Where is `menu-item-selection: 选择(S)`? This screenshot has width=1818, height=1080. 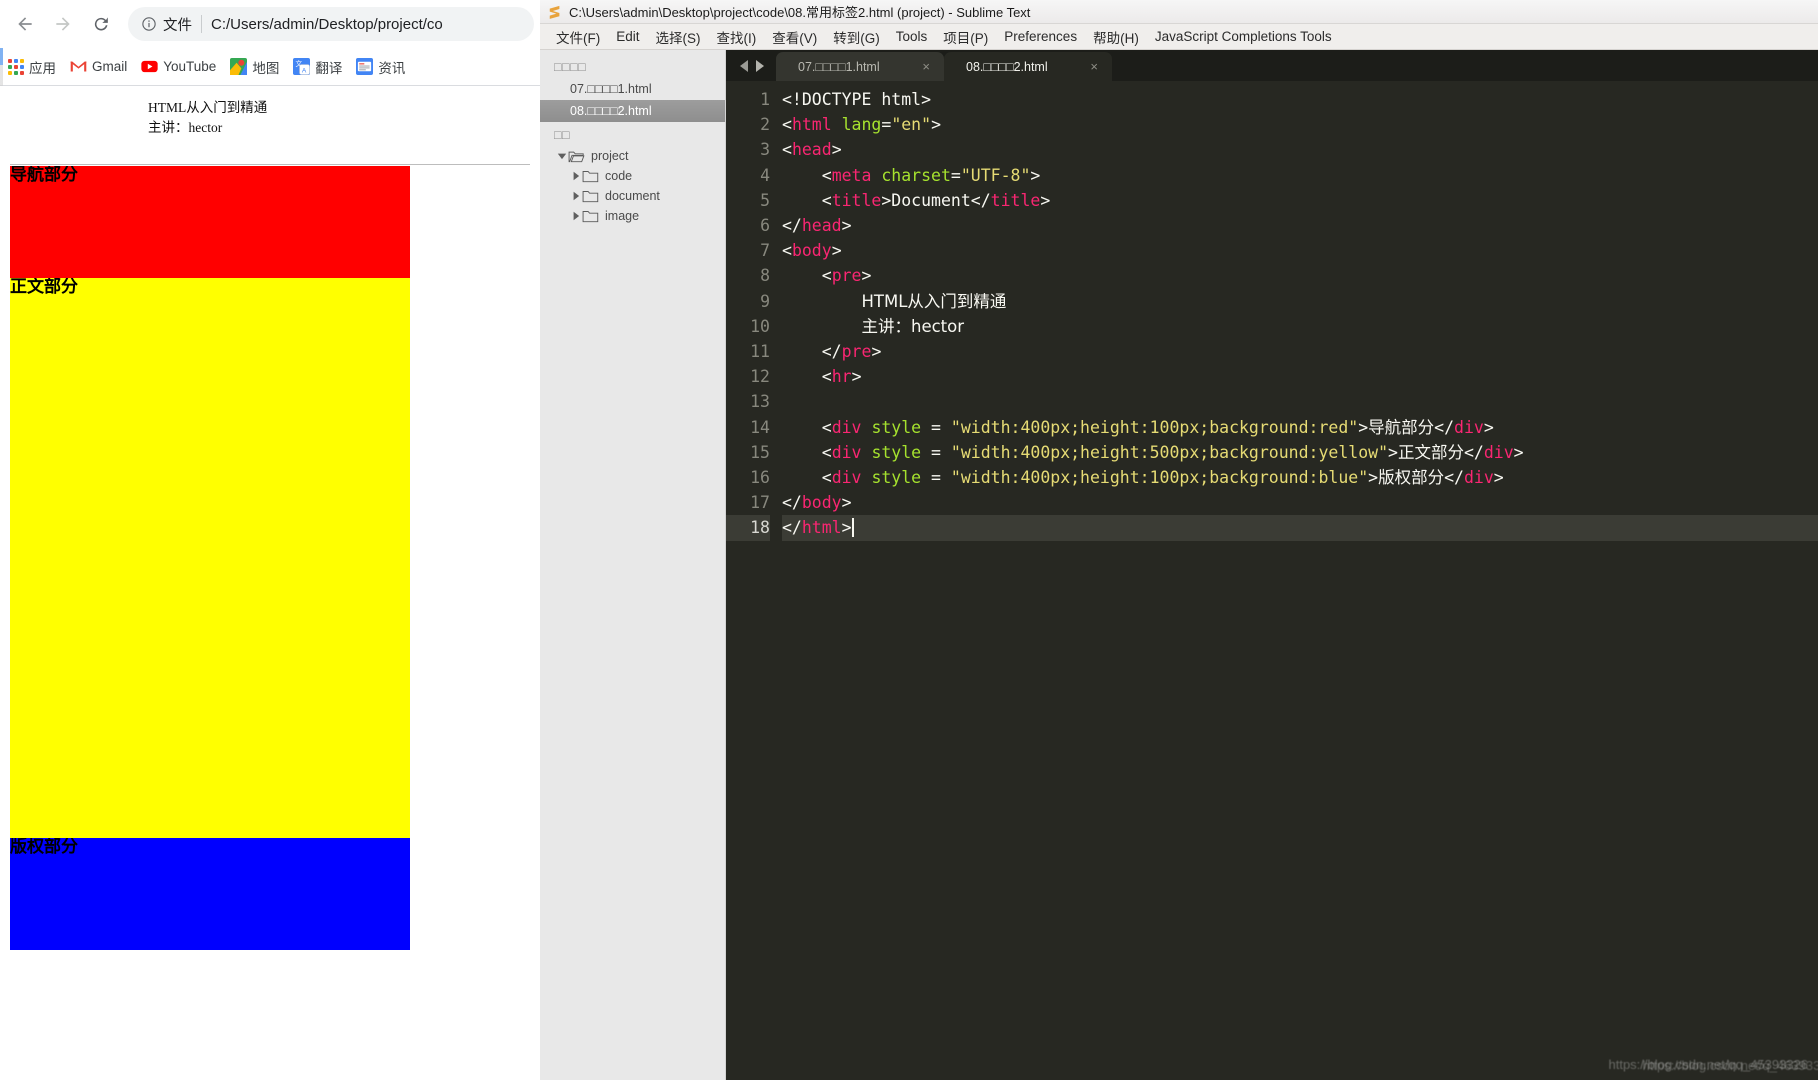 menu-item-selection: 选择(S) is located at coordinates (678, 37).